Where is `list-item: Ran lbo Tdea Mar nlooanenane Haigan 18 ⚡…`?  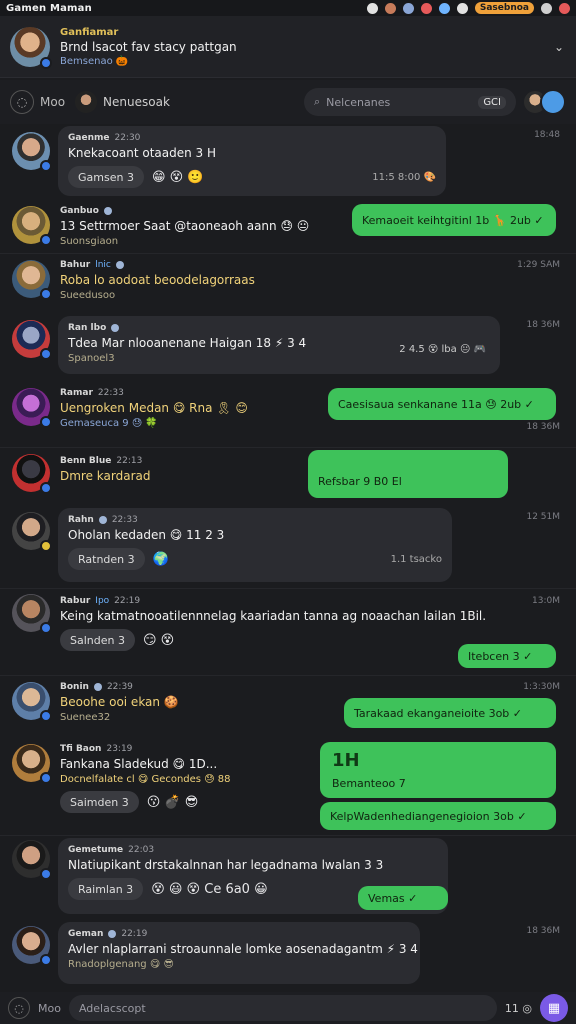
list-item: Ran lbo Tdea Mar nlooanenane Haigan 18 ⚡… is located at coordinates (288, 347).